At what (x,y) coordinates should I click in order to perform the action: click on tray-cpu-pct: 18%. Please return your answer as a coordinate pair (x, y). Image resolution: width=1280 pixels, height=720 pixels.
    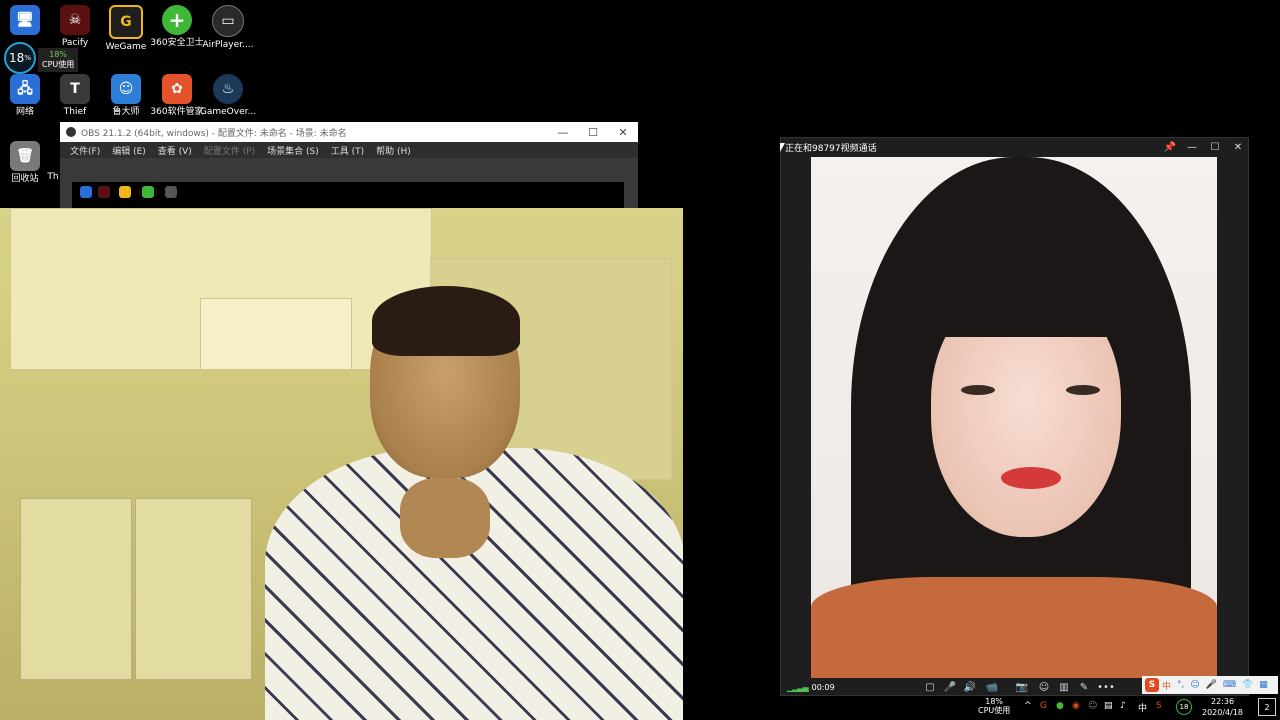
    Looking at the image, I should click on (994, 701).